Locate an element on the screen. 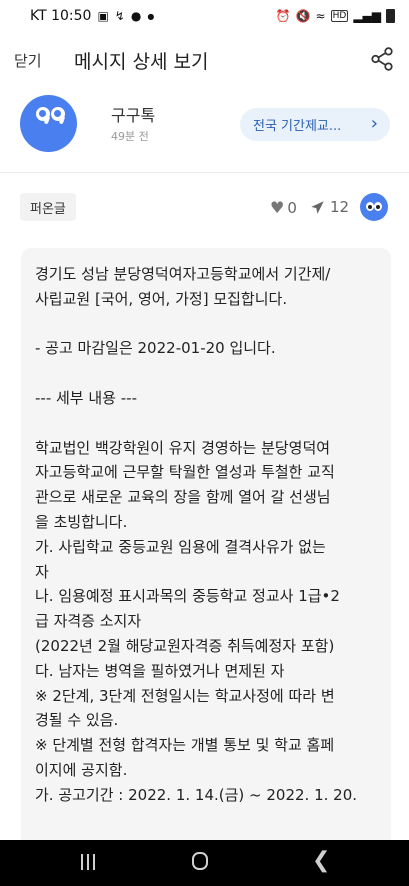  heart-icon: ♥ is located at coordinates (277, 207).